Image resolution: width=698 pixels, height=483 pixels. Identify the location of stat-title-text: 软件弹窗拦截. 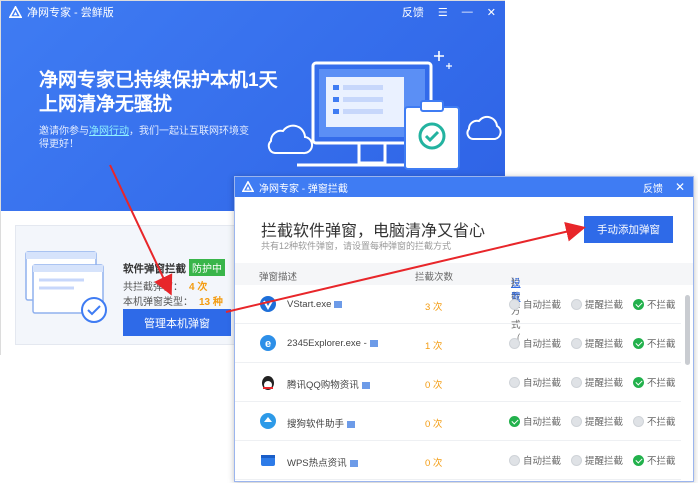
(154, 269).